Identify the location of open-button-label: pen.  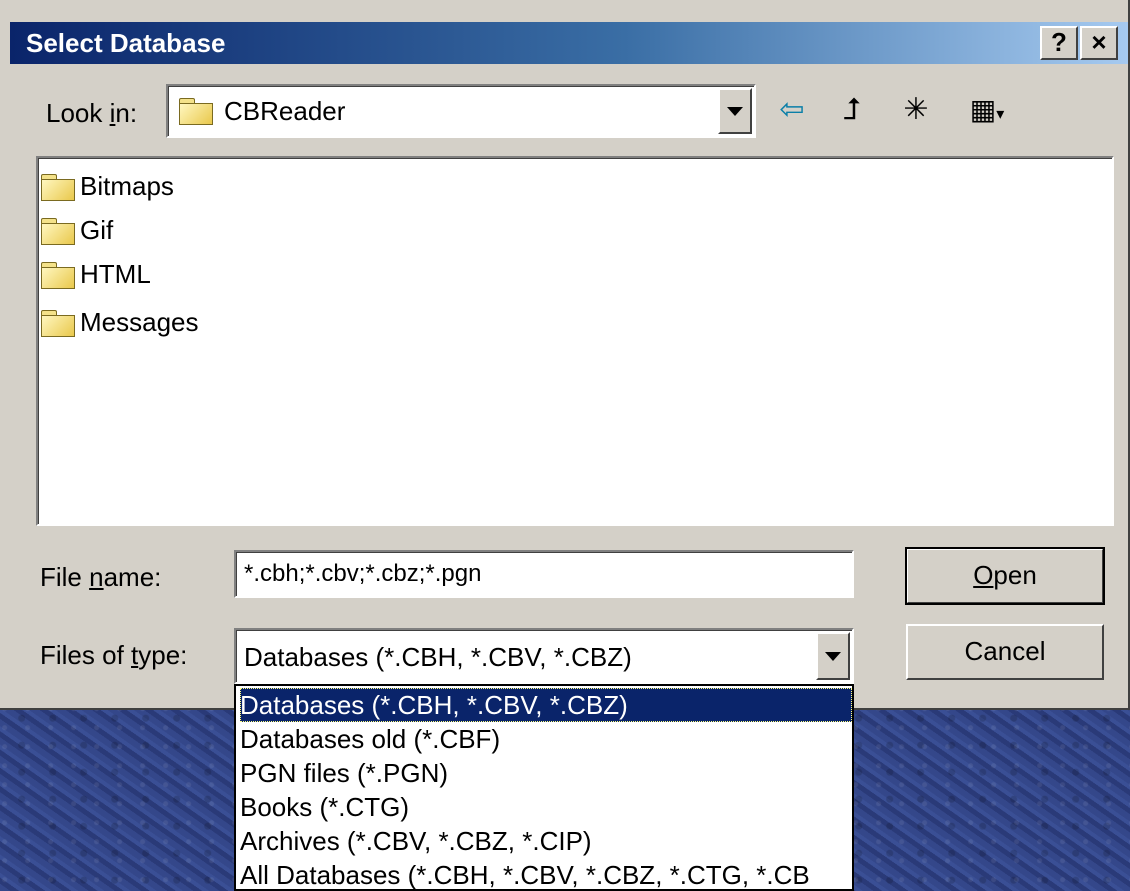
(1015, 575).